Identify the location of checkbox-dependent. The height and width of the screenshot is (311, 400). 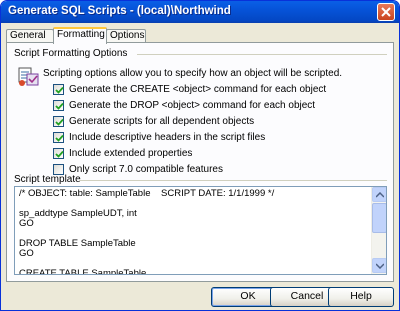
(58, 121).